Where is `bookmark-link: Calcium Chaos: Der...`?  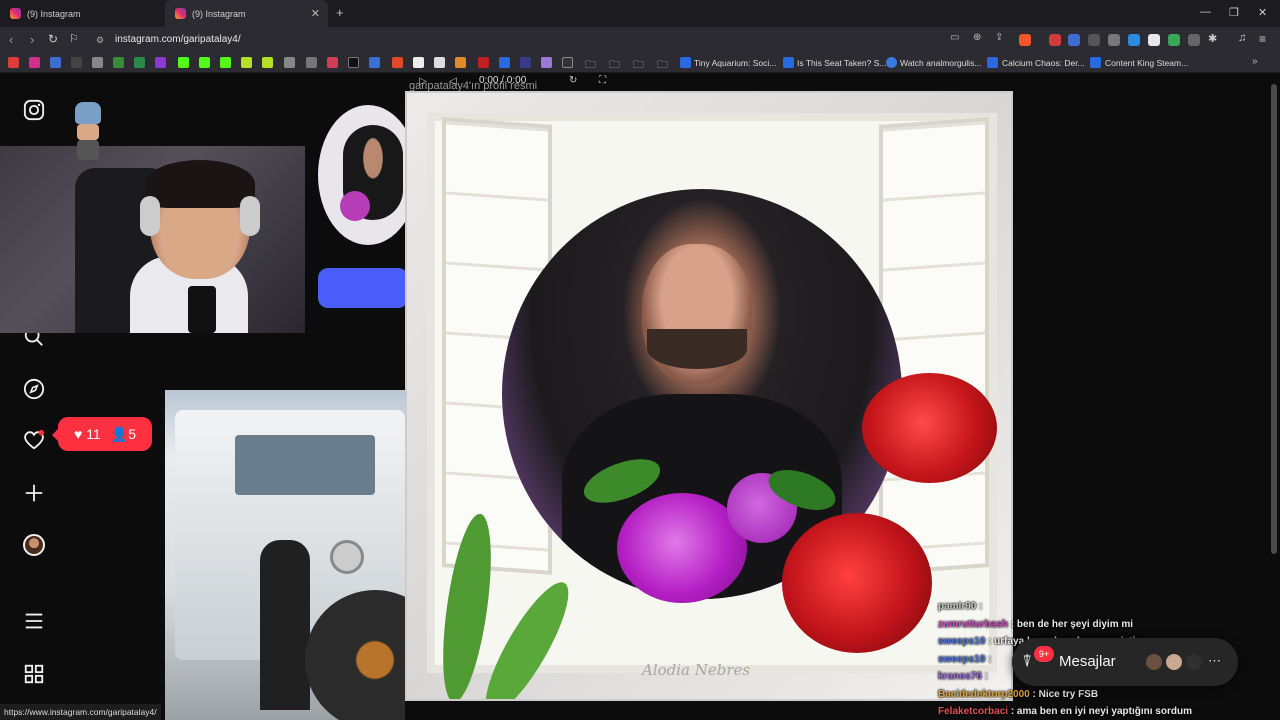 bookmark-link: Calcium Chaos: Der... is located at coordinates (1043, 63).